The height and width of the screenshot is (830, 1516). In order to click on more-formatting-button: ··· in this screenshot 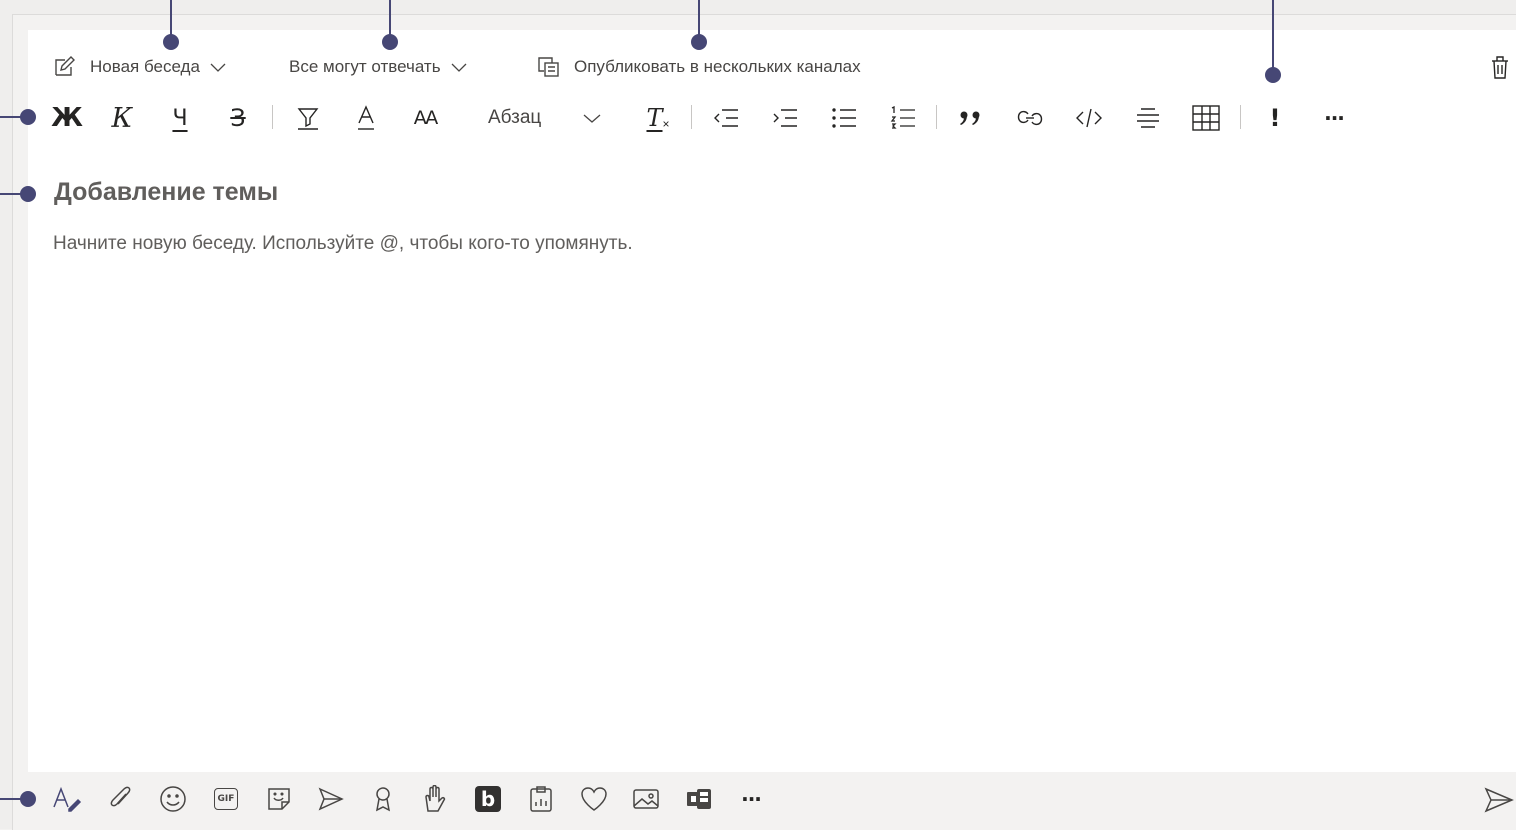, I will do `click(1334, 118)`.